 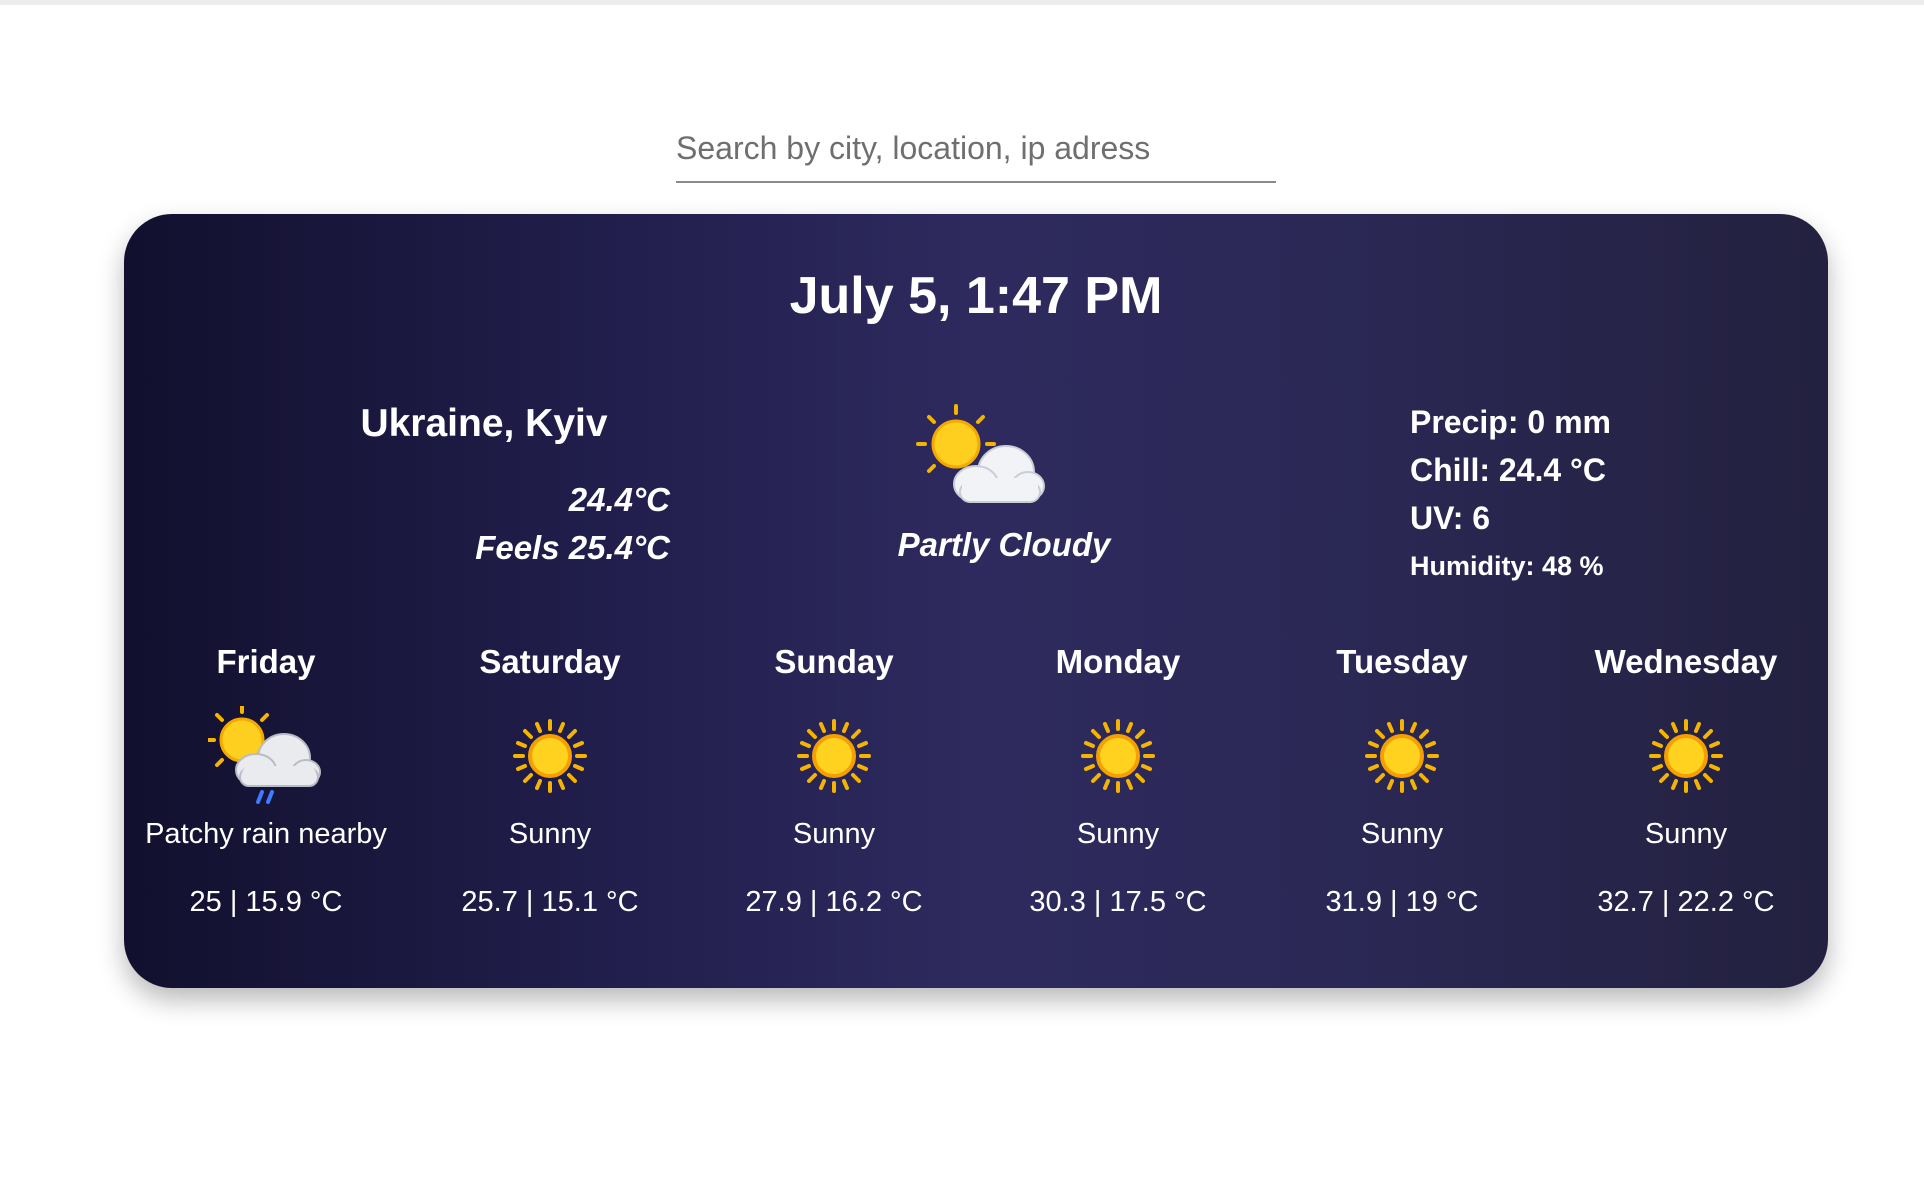 I want to click on forecast-day: Saturday Sunny 25.7 | 15.1 °C, so click(x=550, y=779).